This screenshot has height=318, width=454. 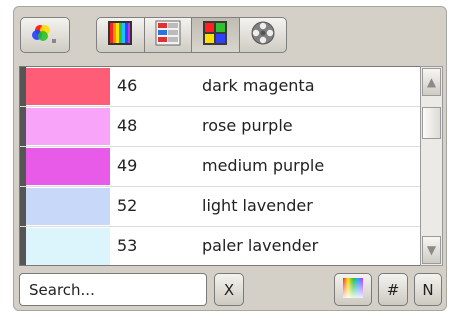 What do you see at coordinates (127, 205) in the screenshot?
I see `color-number: 52` at bounding box center [127, 205].